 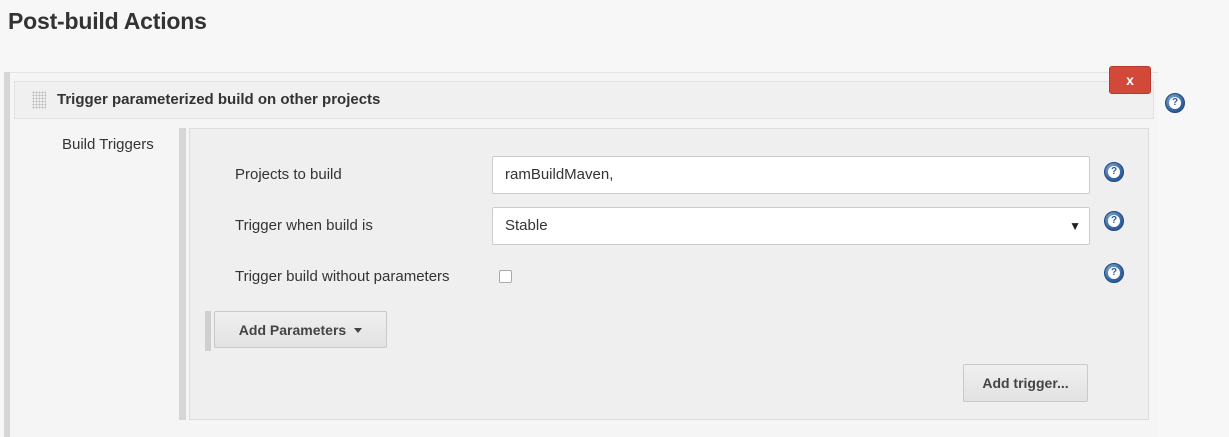 What do you see at coordinates (208, 331) in the screenshot?
I see `add-parameters-bar` at bounding box center [208, 331].